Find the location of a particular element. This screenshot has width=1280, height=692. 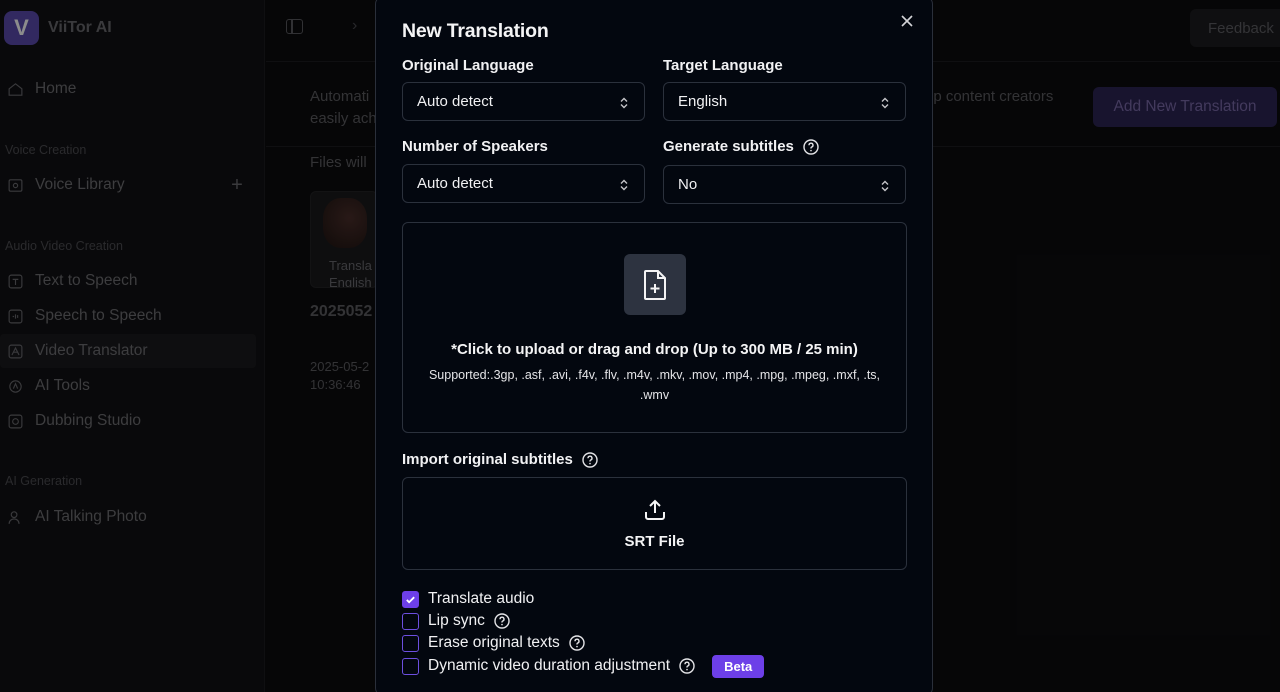

label-text: Generate subtitles is located at coordinates (728, 146).